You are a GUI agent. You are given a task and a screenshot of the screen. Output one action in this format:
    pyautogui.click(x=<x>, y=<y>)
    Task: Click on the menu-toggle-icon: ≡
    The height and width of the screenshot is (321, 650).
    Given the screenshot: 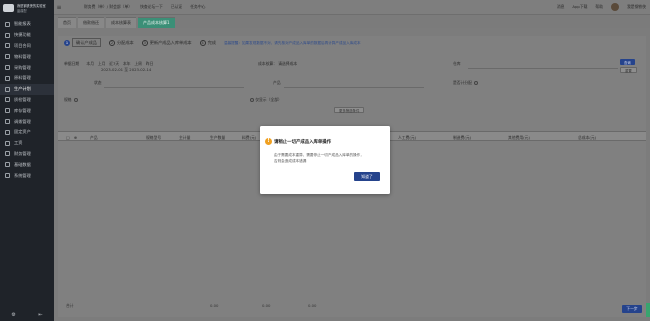 What is the action you would take?
    pyautogui.click(x=59, y=7)
    